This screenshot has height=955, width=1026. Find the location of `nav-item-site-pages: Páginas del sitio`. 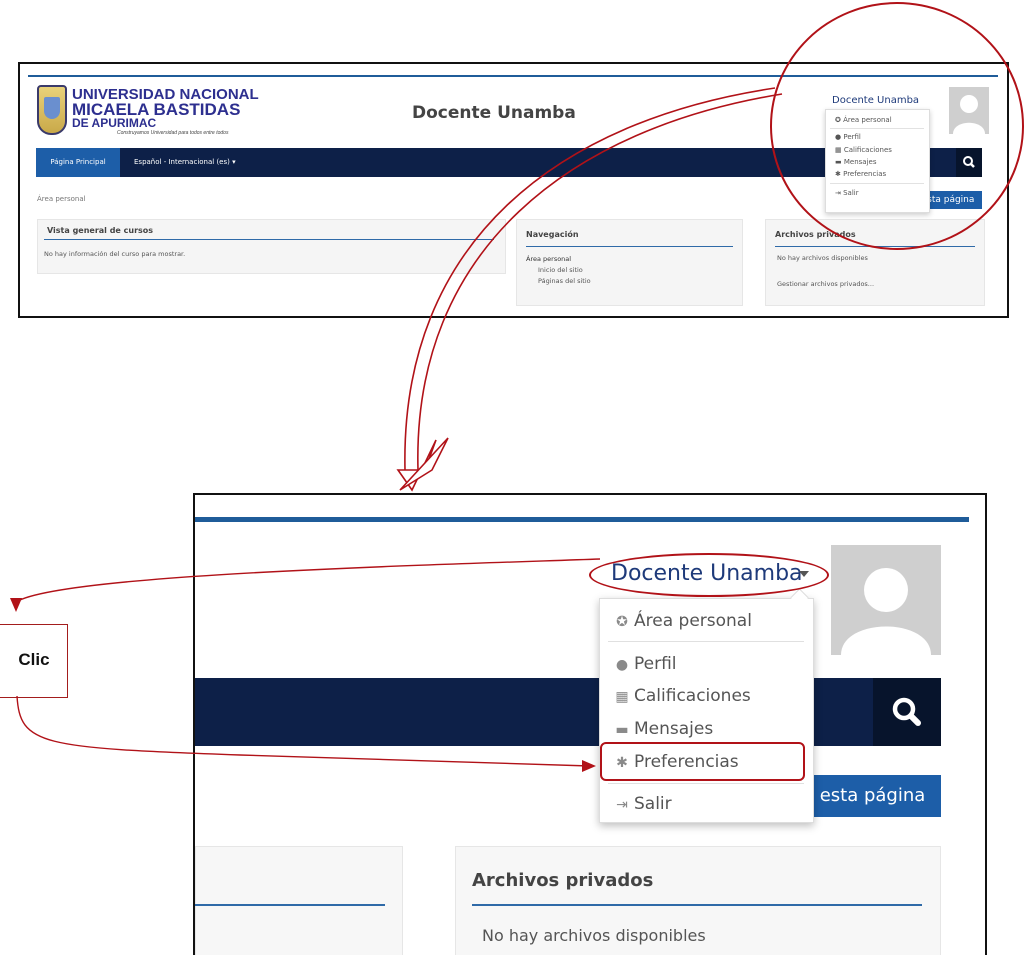

nav-item-site-pages: Páginas del sitio is located at coordinates (564, 281).